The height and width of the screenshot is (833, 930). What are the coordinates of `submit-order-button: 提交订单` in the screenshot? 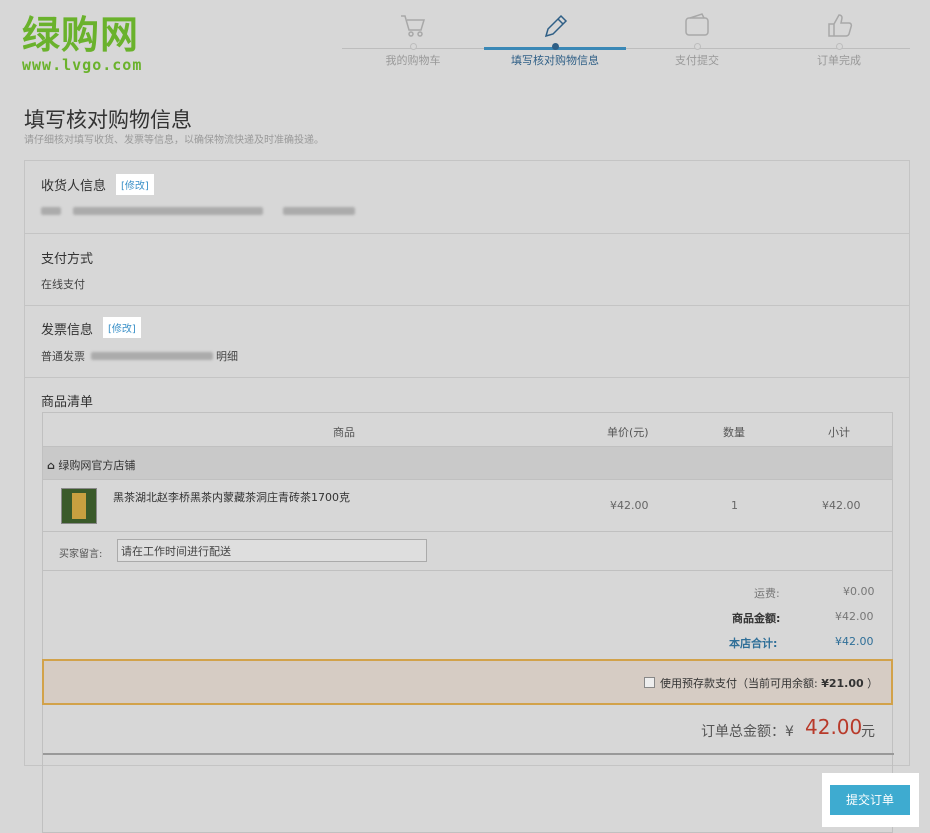 It's located at (870, 800).